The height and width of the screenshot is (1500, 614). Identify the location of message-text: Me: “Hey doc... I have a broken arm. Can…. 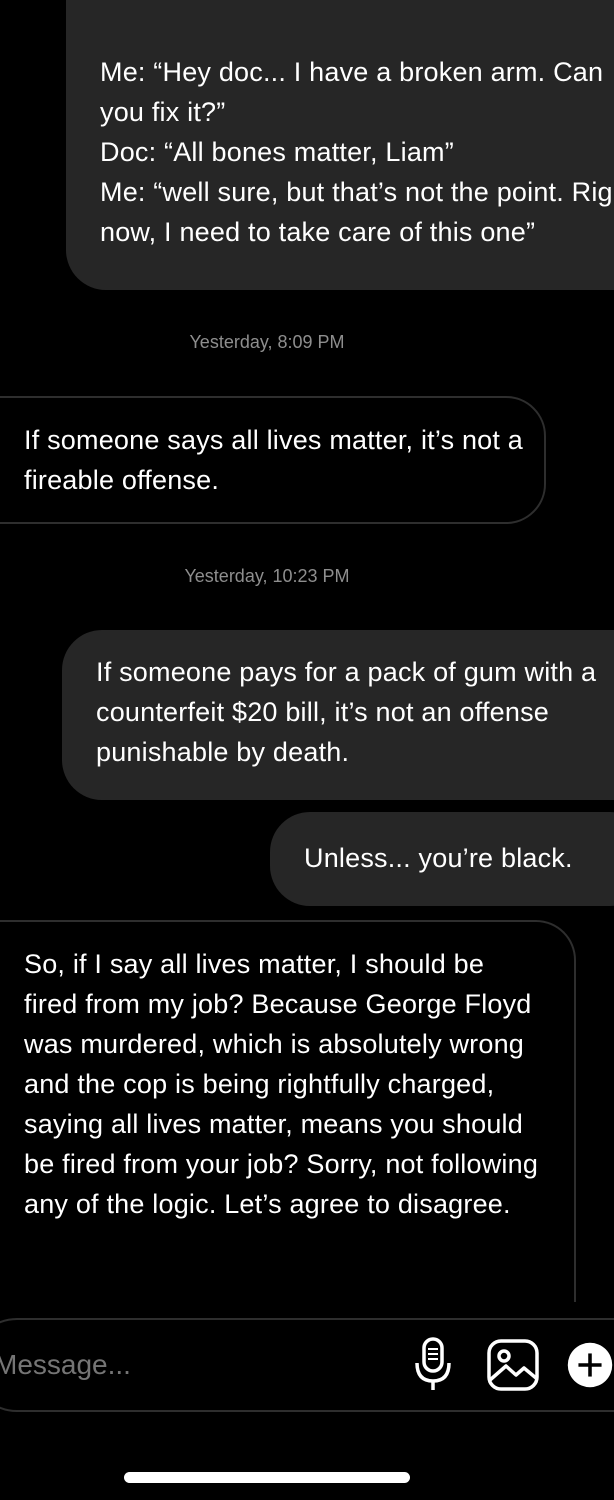
(357, 152).